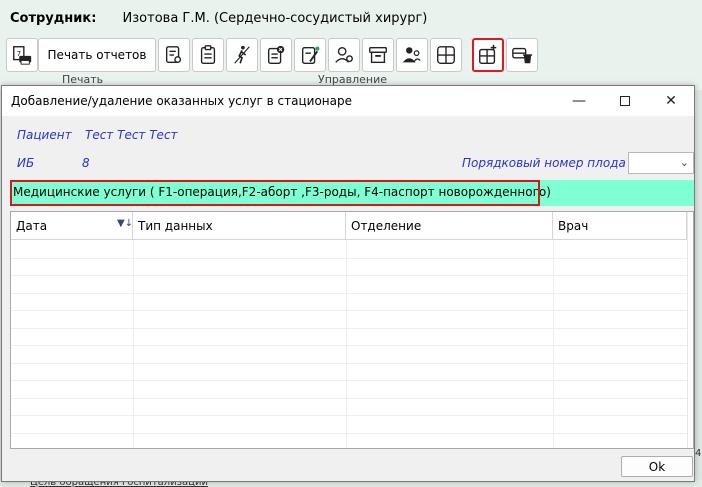 Image resolution: width=702 pixels, height=487 pixels. Describe the element at coordinates (44, 135) in the screenshot. I see `patient-label: Пациент` at that location.